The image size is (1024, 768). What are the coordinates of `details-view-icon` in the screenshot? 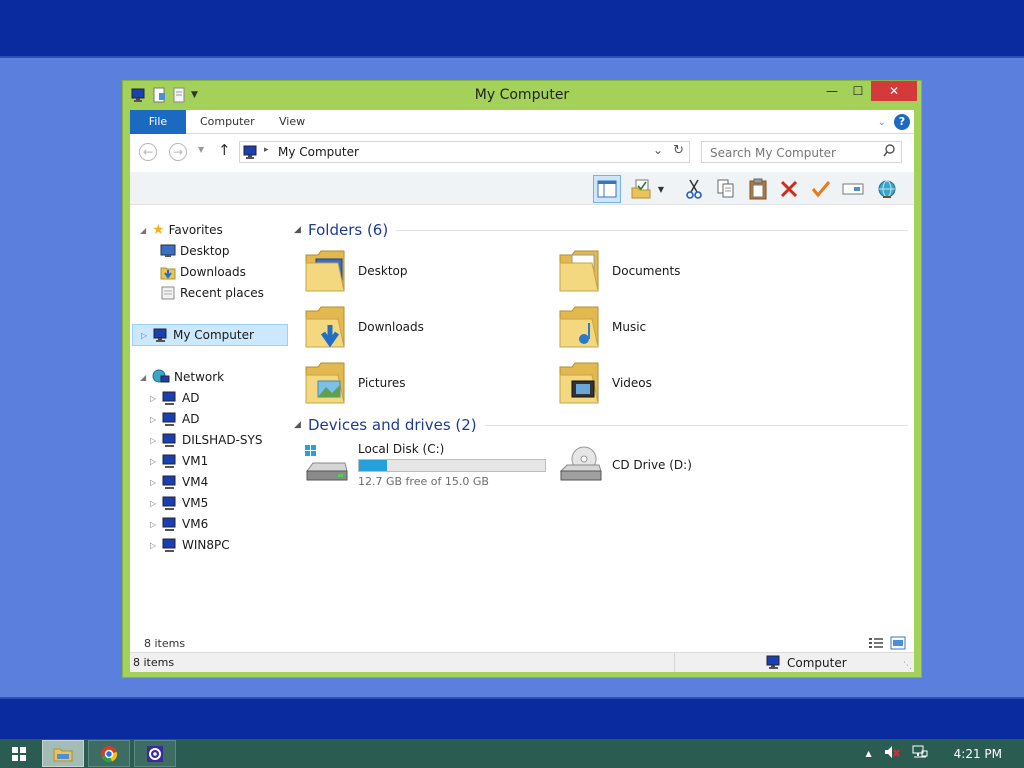 It's located at (876, 644).